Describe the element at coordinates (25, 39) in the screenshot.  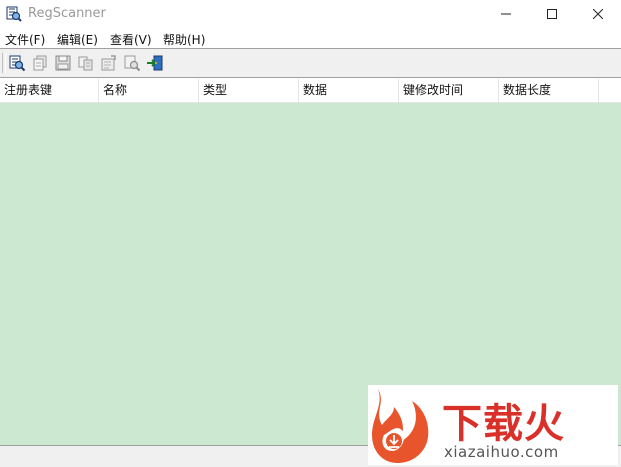
I see `menu-file: 文件(F)` at that location.